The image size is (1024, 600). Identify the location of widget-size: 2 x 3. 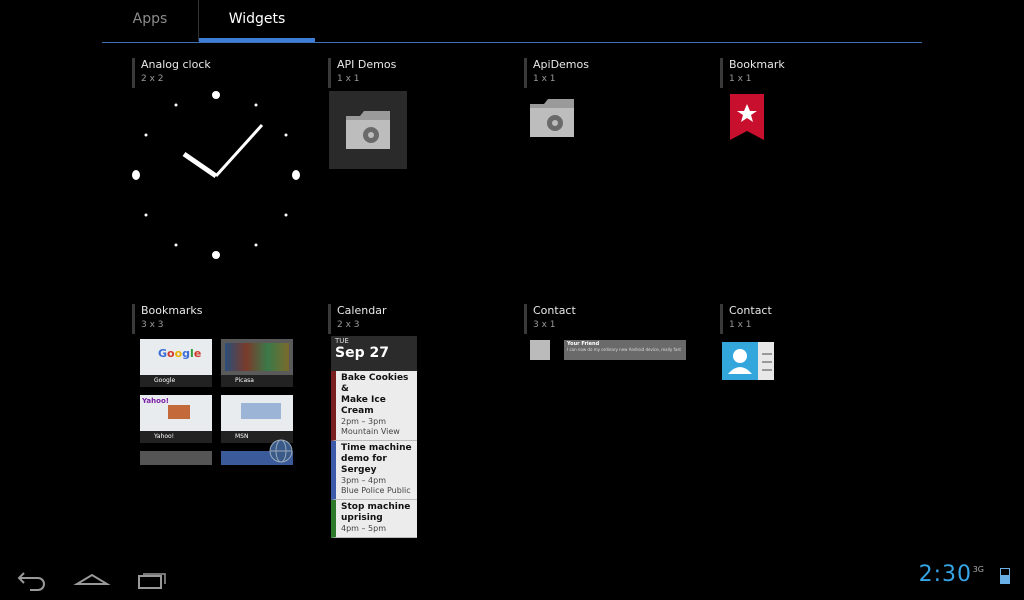
(348, 325).